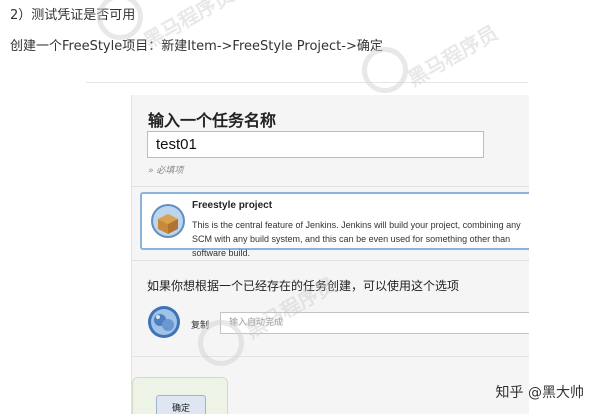  Describe the element at coordinates (164, 322) in the screenshot. I see `copy-blob-icon` at that location.